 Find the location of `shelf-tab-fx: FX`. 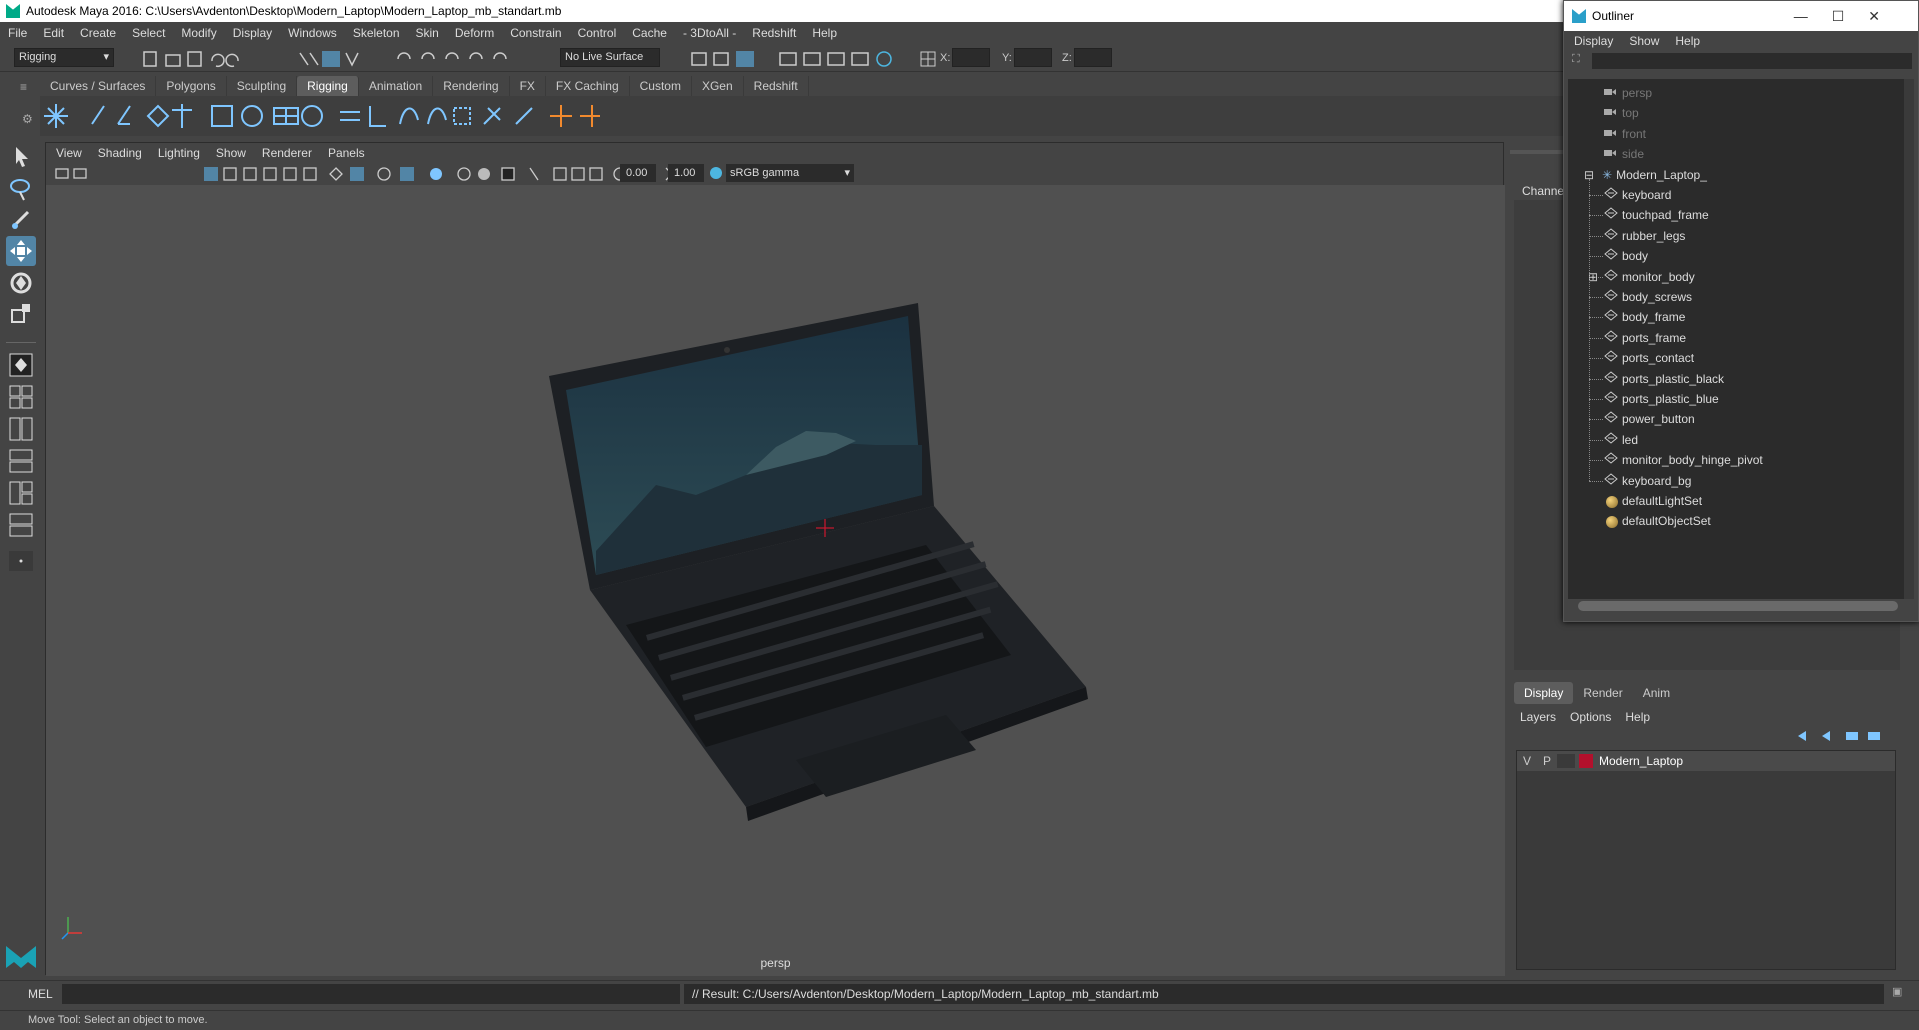

shelf-tab-fx: FX is located at coordinates (528, 86).